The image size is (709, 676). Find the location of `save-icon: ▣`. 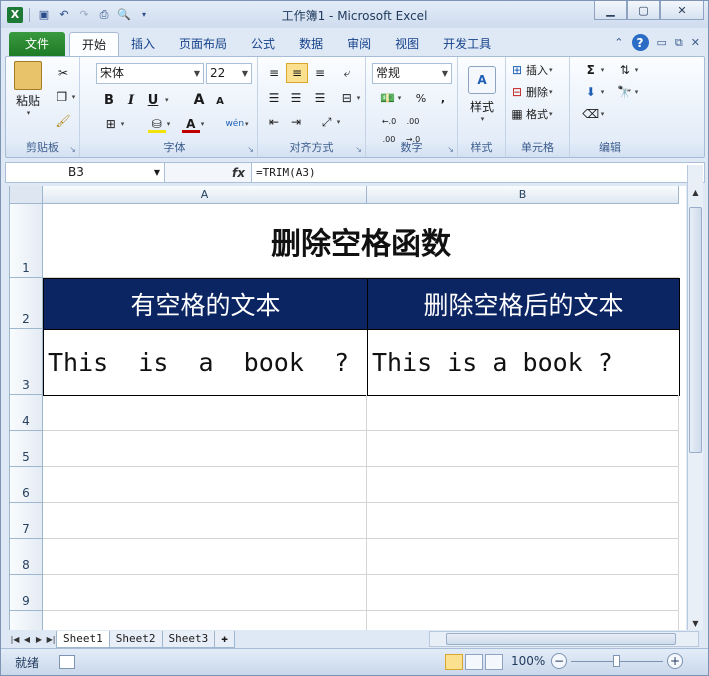

save-icon: ▣ is located at coordinates (44, 15).